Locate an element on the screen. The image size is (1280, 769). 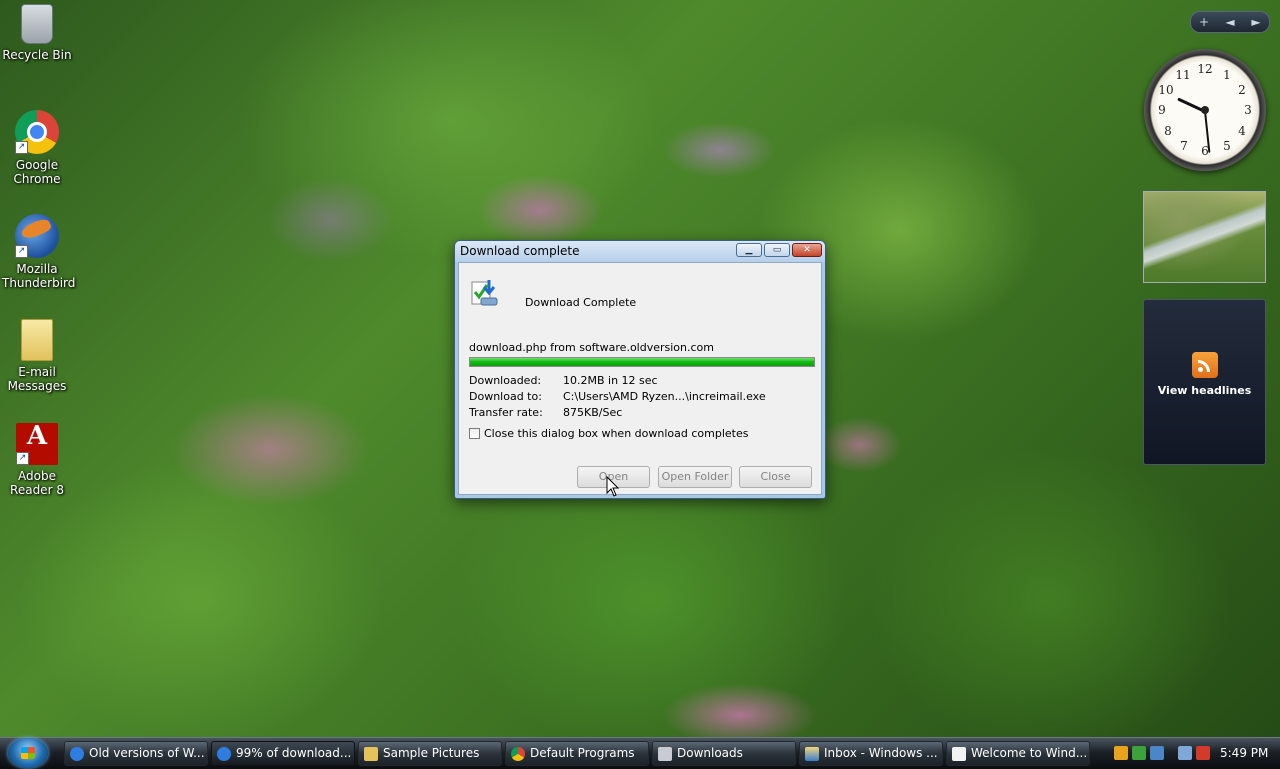
envelope-icon is located at coordinates (959, 754).